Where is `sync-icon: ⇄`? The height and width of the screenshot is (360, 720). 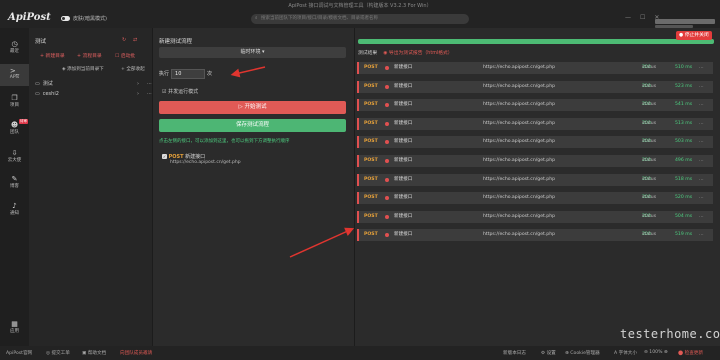 sync-icon: ⇄ is located at coordinates (135, 40).